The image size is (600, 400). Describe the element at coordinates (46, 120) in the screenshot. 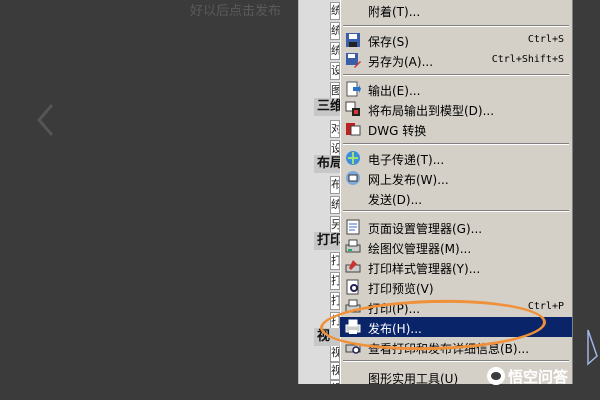

I see `chevron-left-icon` at that location.